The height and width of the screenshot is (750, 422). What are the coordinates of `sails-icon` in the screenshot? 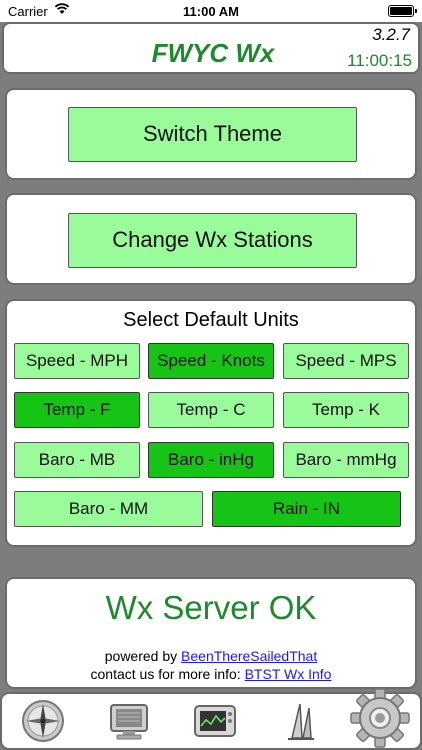 It's located at (301, 721).